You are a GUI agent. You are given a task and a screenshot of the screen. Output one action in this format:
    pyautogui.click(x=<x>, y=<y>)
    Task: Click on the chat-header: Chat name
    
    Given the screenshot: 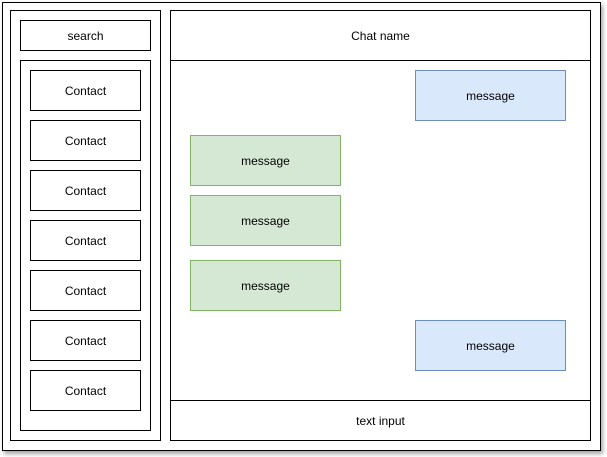 What is the action you would take?
    pyautogui.click(x=380, y=35)
    